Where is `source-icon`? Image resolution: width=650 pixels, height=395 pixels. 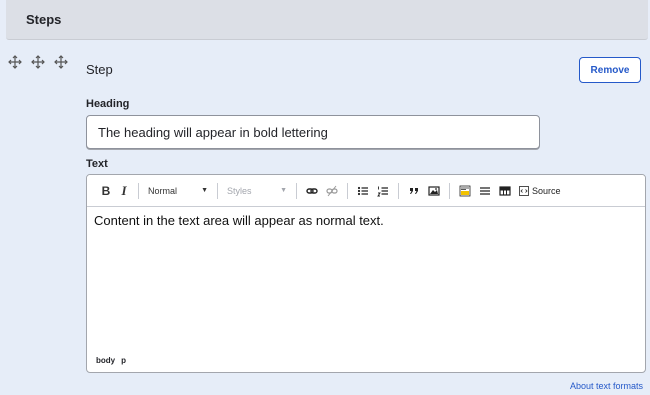 source-icon is located at coordinates (524, 190).